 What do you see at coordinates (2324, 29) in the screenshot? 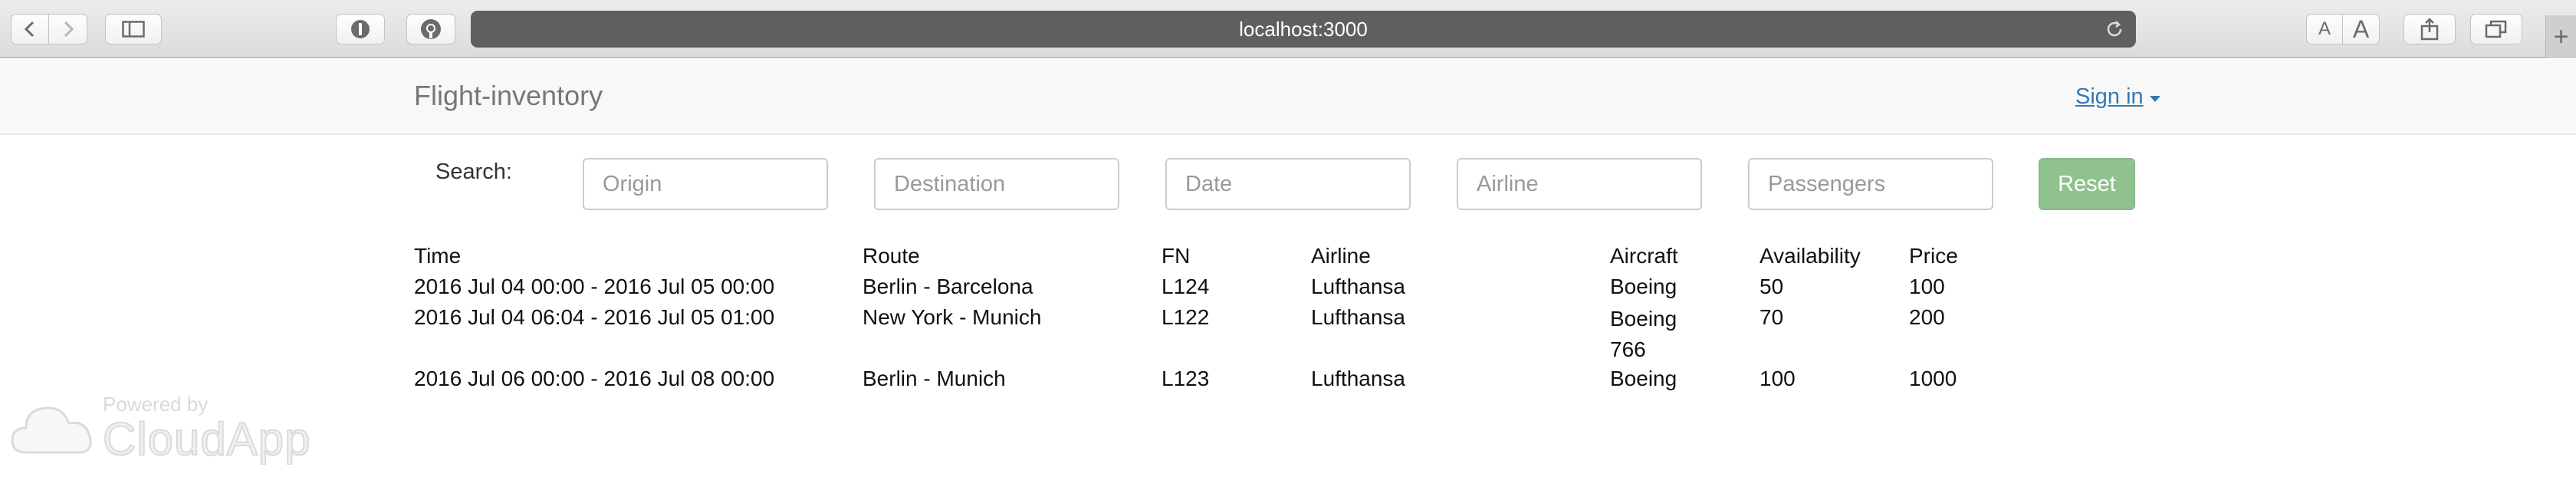
I see `decrease-font-button: A` at bounding box center [2324, 29].